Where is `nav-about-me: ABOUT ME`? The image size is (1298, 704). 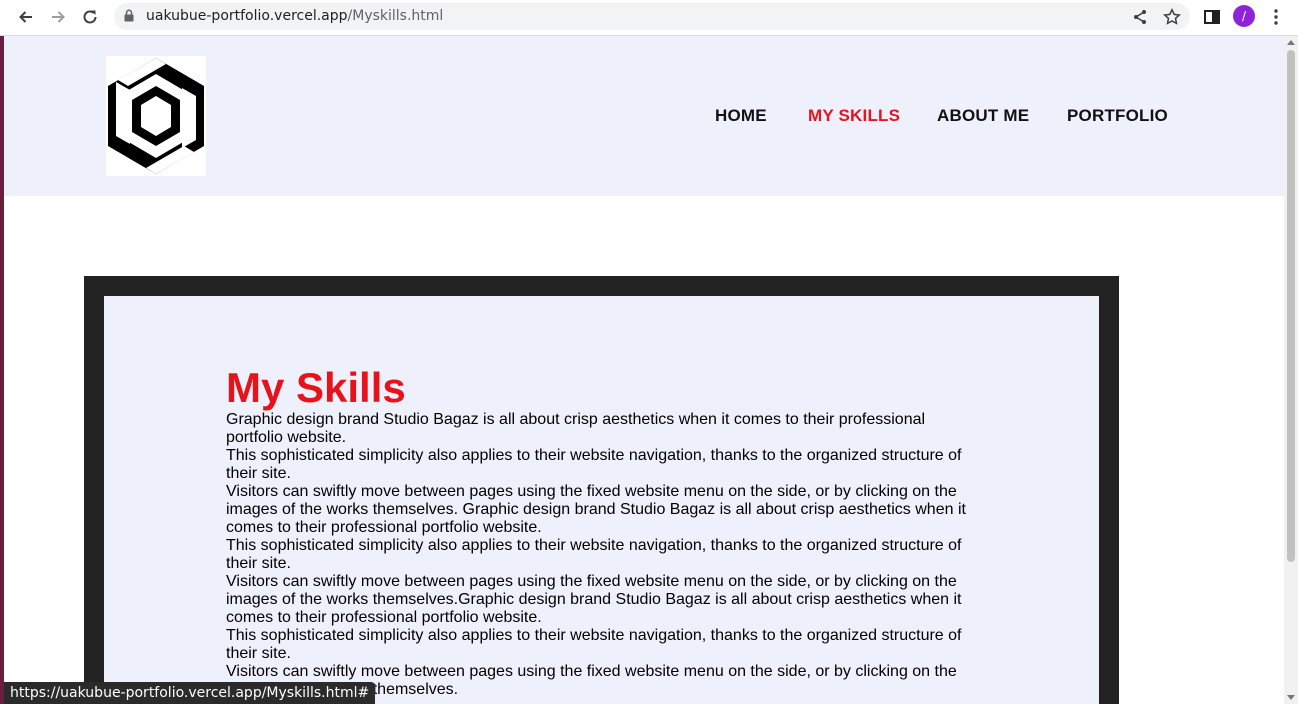
nav-about-me: ABOUT ME is located at coordinates (983, 116).